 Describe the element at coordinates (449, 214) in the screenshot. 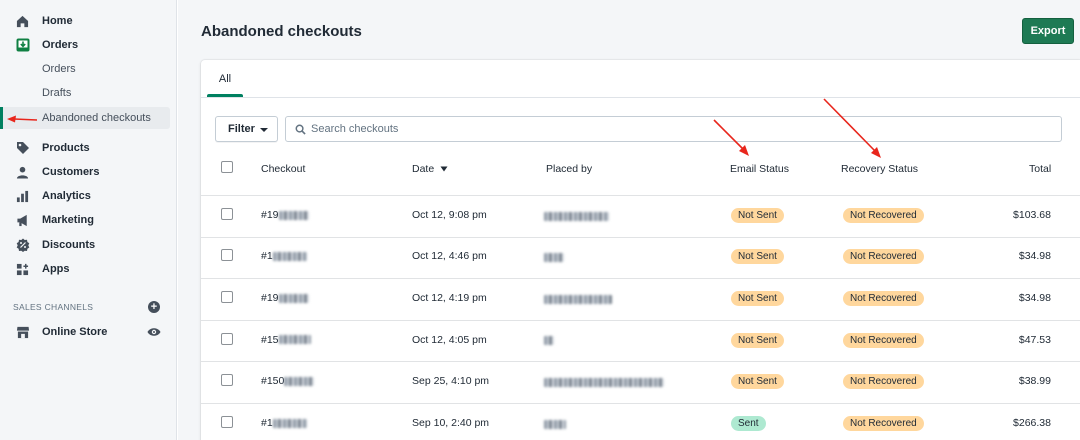

I see `checkout-date: Oct 12, 9:08 pm` at that location.